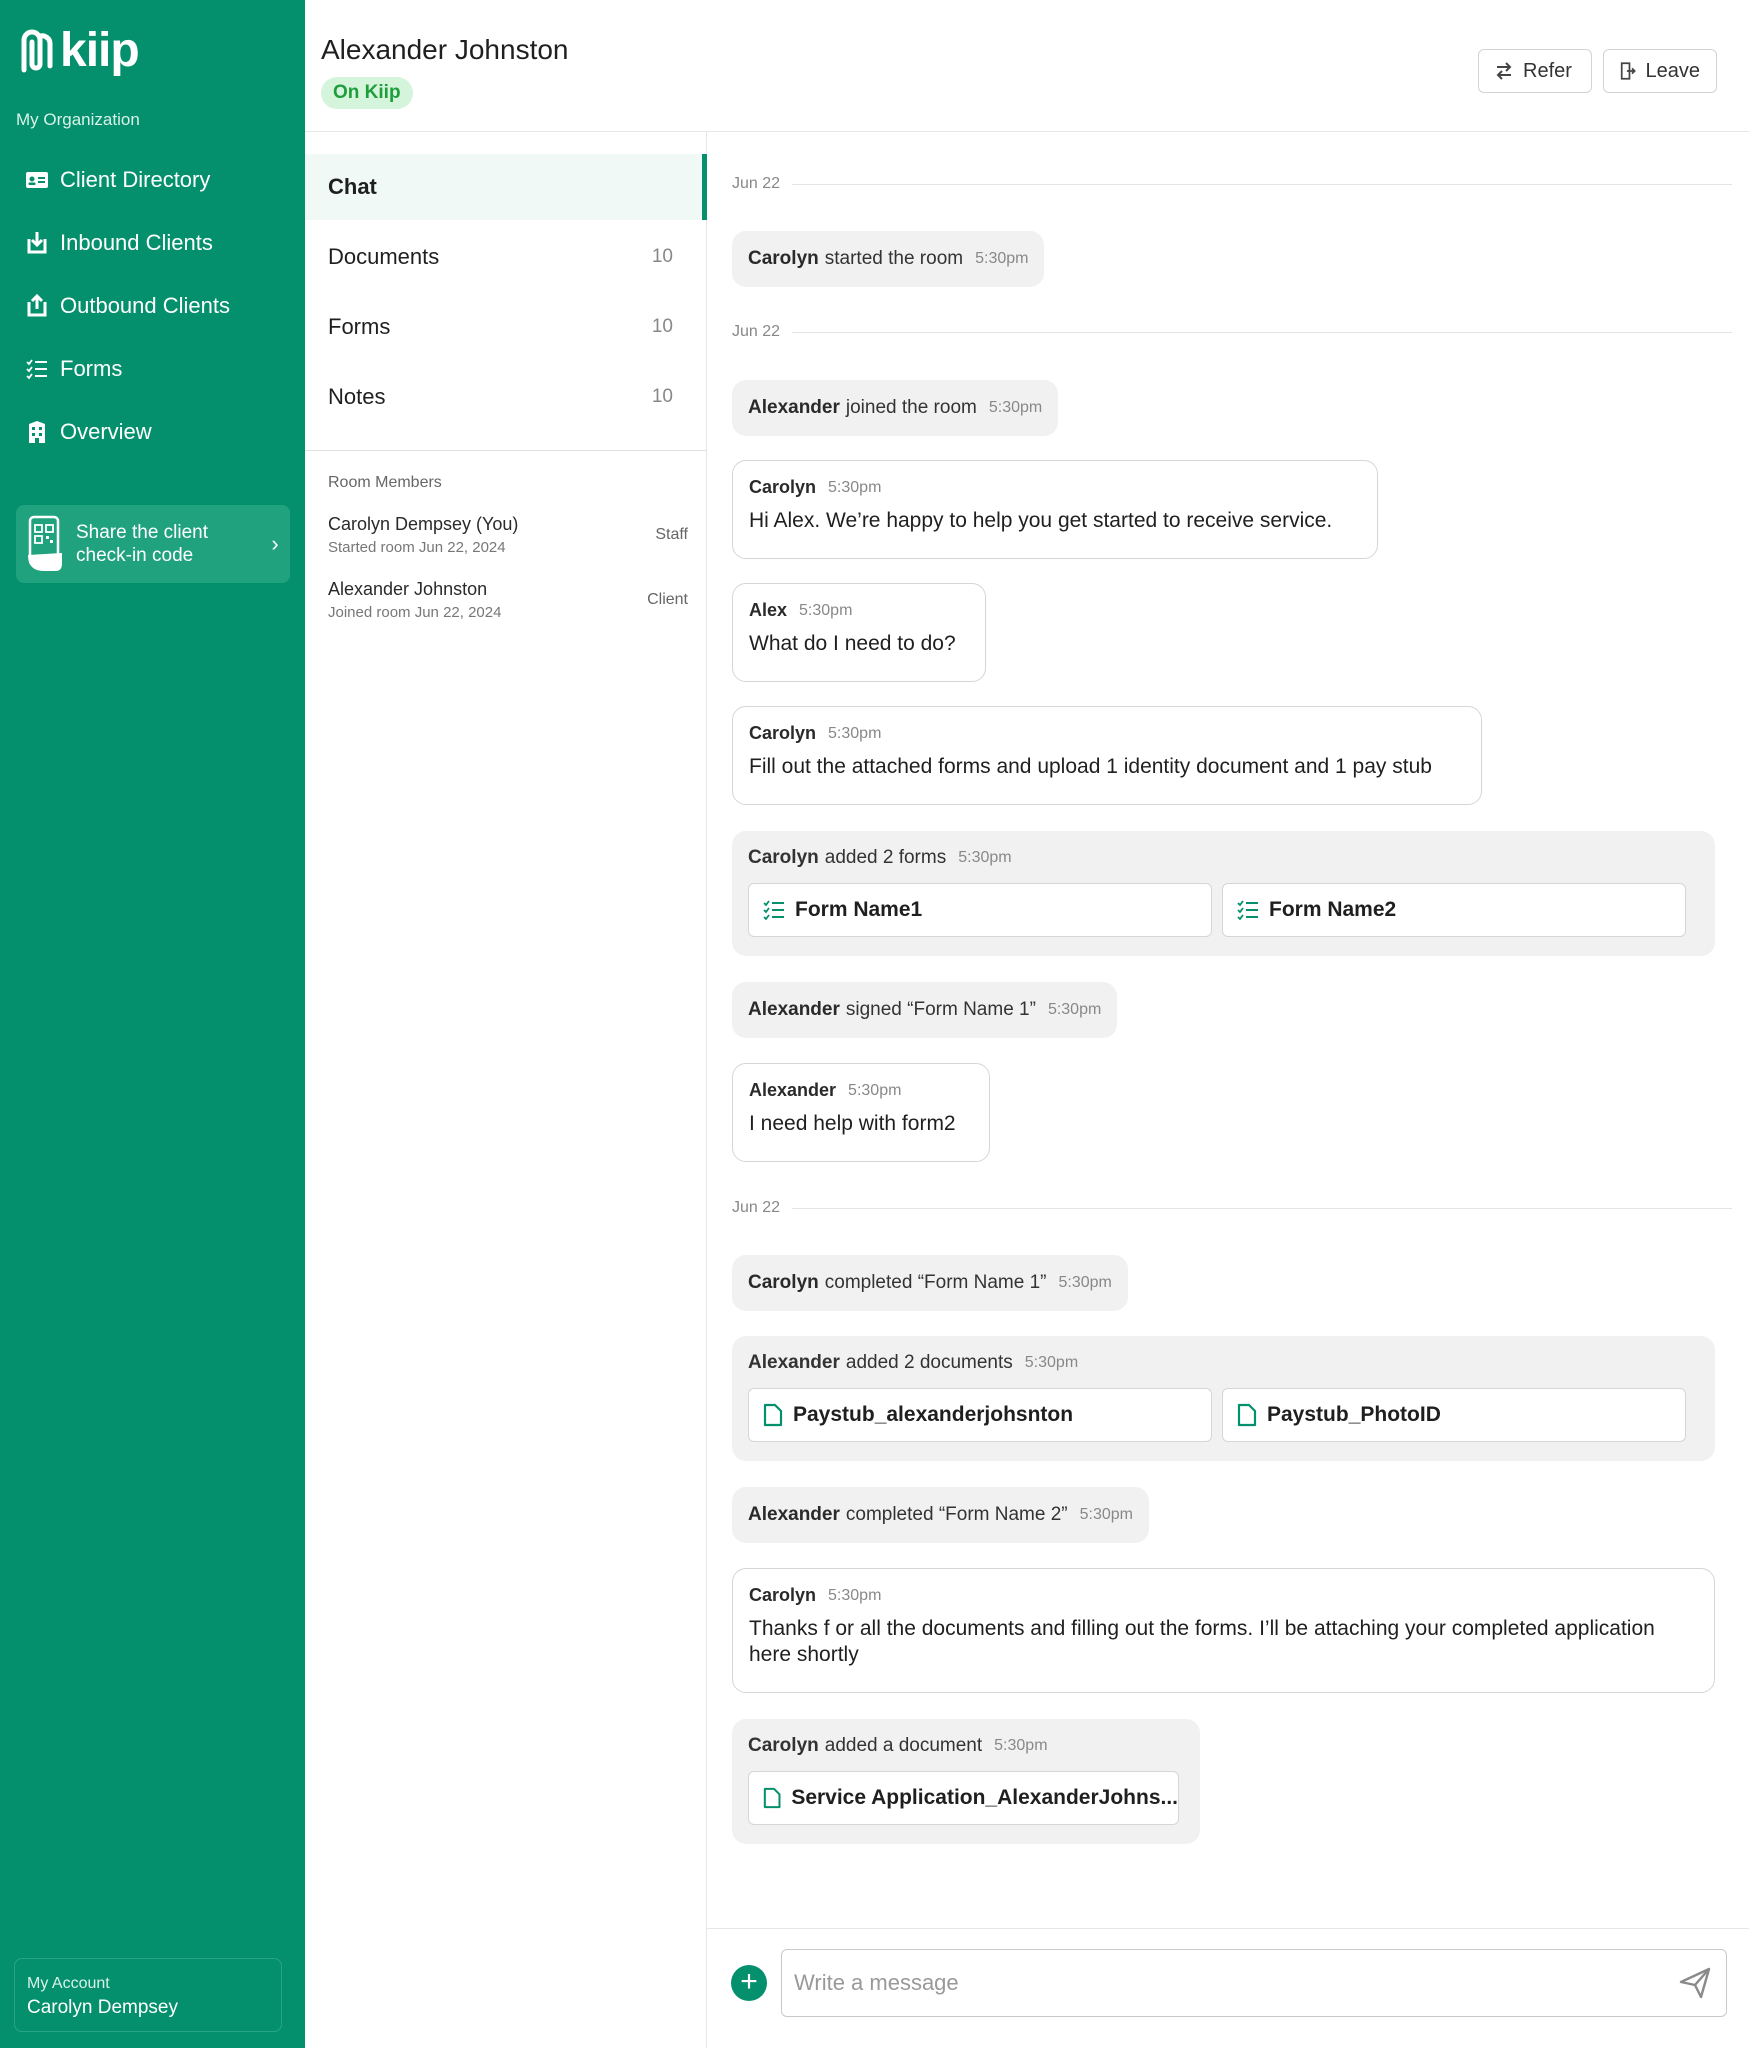 Image resolution: width=1749 pixels, height=2048 pixels. Describe the element at coordinates (152, 242) in the screenshot. I see `nav-inbound-clients: Inbound Clients` at that location.